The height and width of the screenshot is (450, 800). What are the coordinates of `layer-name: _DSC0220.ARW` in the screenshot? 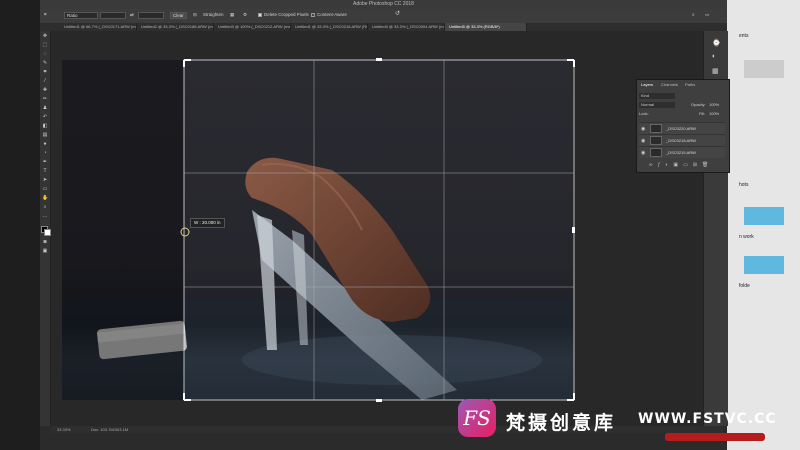 It's located at (681, 128).